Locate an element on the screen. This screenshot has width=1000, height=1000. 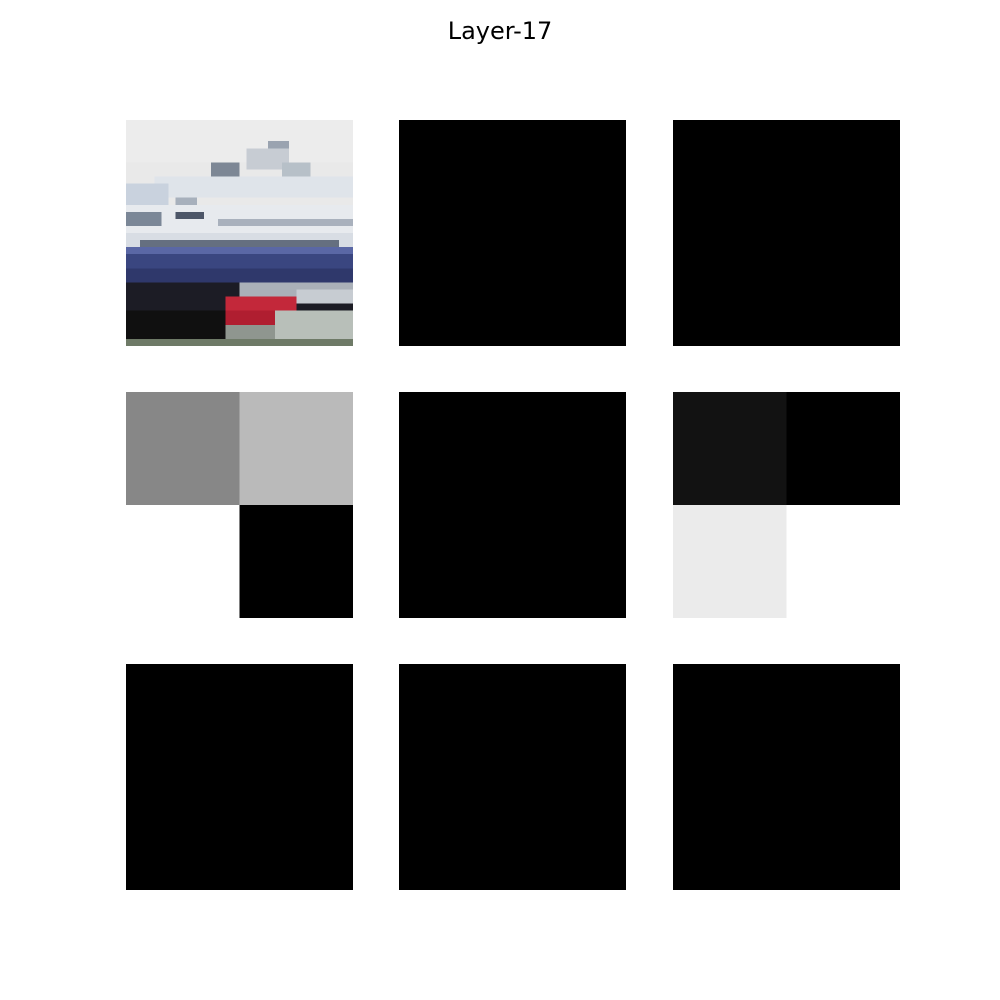
input-ship-image is located at coordinates (239, 233).